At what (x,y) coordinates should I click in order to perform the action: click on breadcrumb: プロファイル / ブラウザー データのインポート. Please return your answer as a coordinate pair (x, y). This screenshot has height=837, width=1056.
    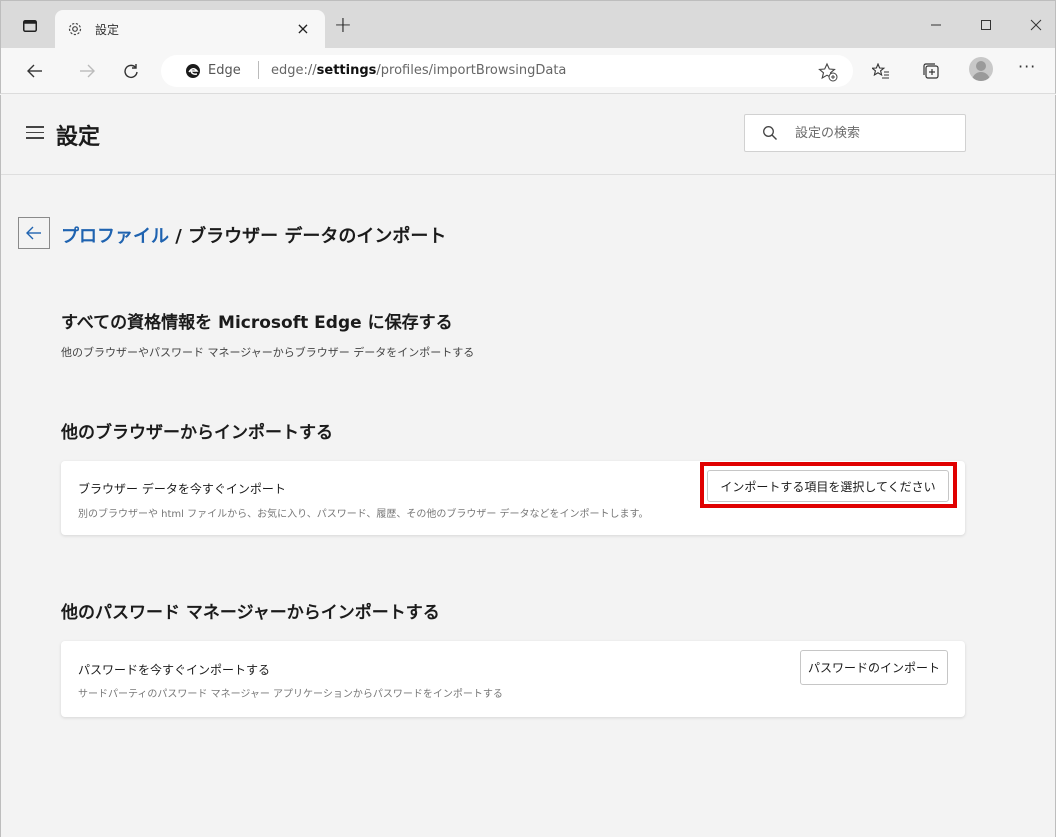
    Looking at the image, I should click on (253, 235).